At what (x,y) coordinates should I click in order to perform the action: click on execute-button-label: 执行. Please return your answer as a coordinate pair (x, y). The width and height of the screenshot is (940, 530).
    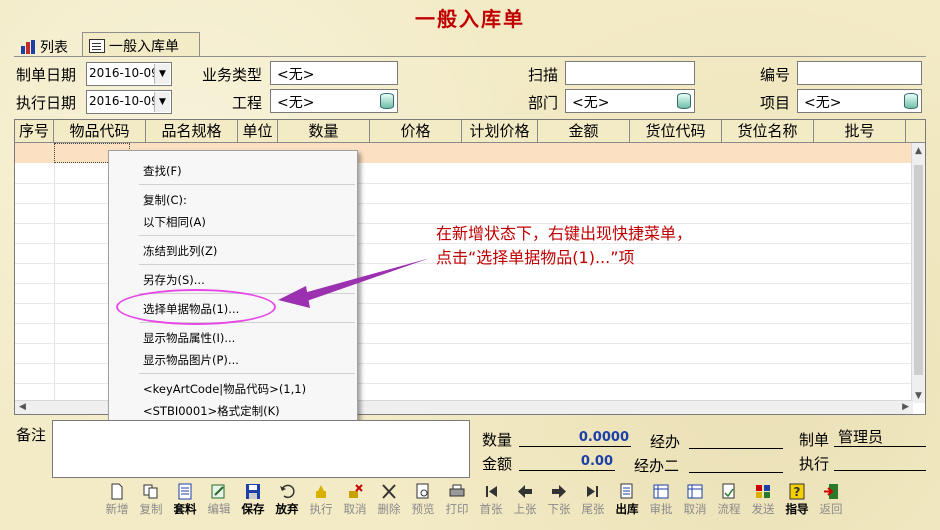
    Looking at the image, I should click on (321, 509).